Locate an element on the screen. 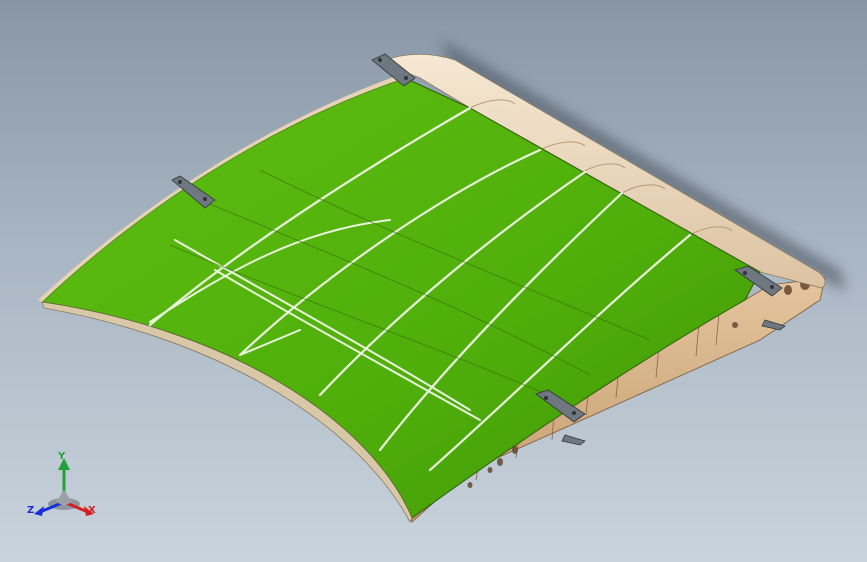 The width and height of the screenshot is (867, 562). z-axis-arrow is located at coordinates (39, 511).